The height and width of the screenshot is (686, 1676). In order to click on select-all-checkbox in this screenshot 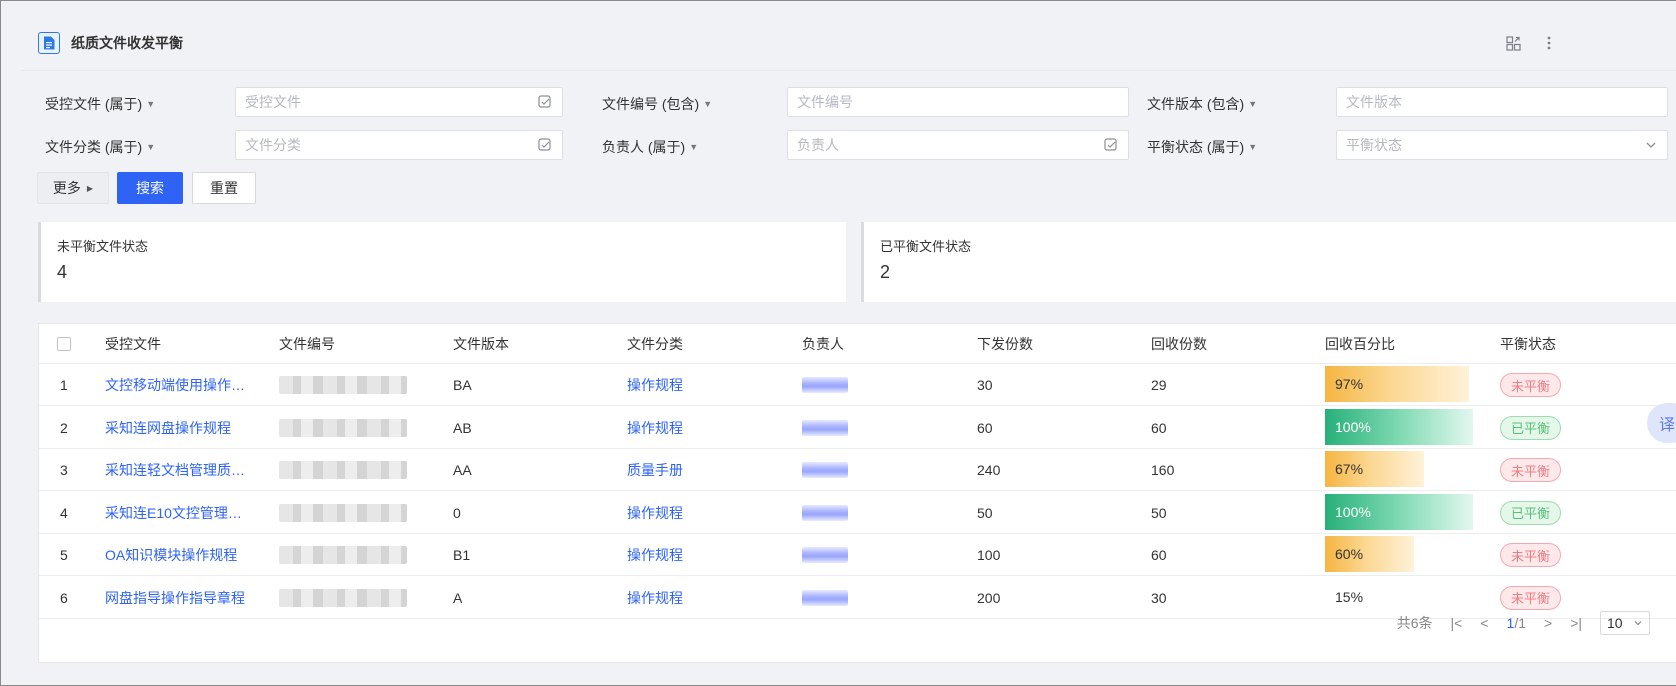, I will do `click(64, 344)`.